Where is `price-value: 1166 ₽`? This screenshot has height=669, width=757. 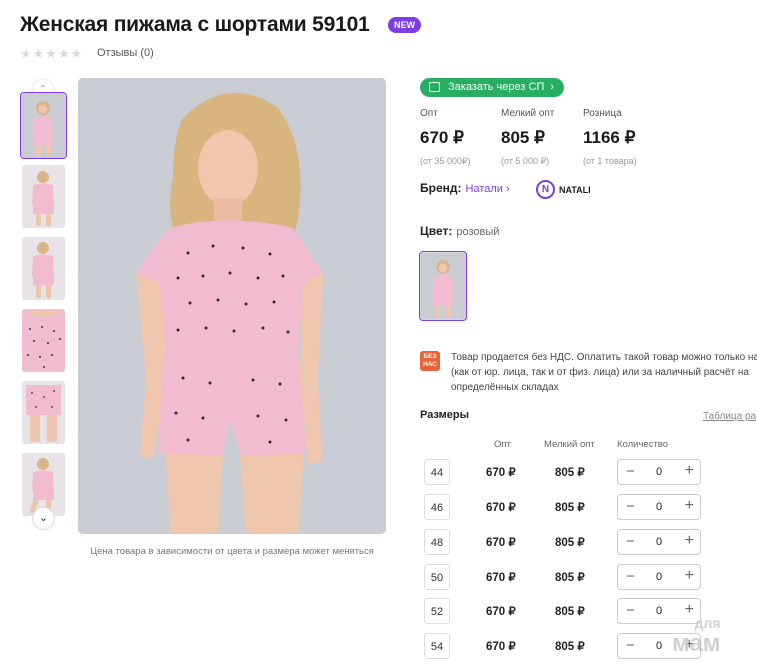
price-value: 1166 ₽ is located at coordinates (609, 137).